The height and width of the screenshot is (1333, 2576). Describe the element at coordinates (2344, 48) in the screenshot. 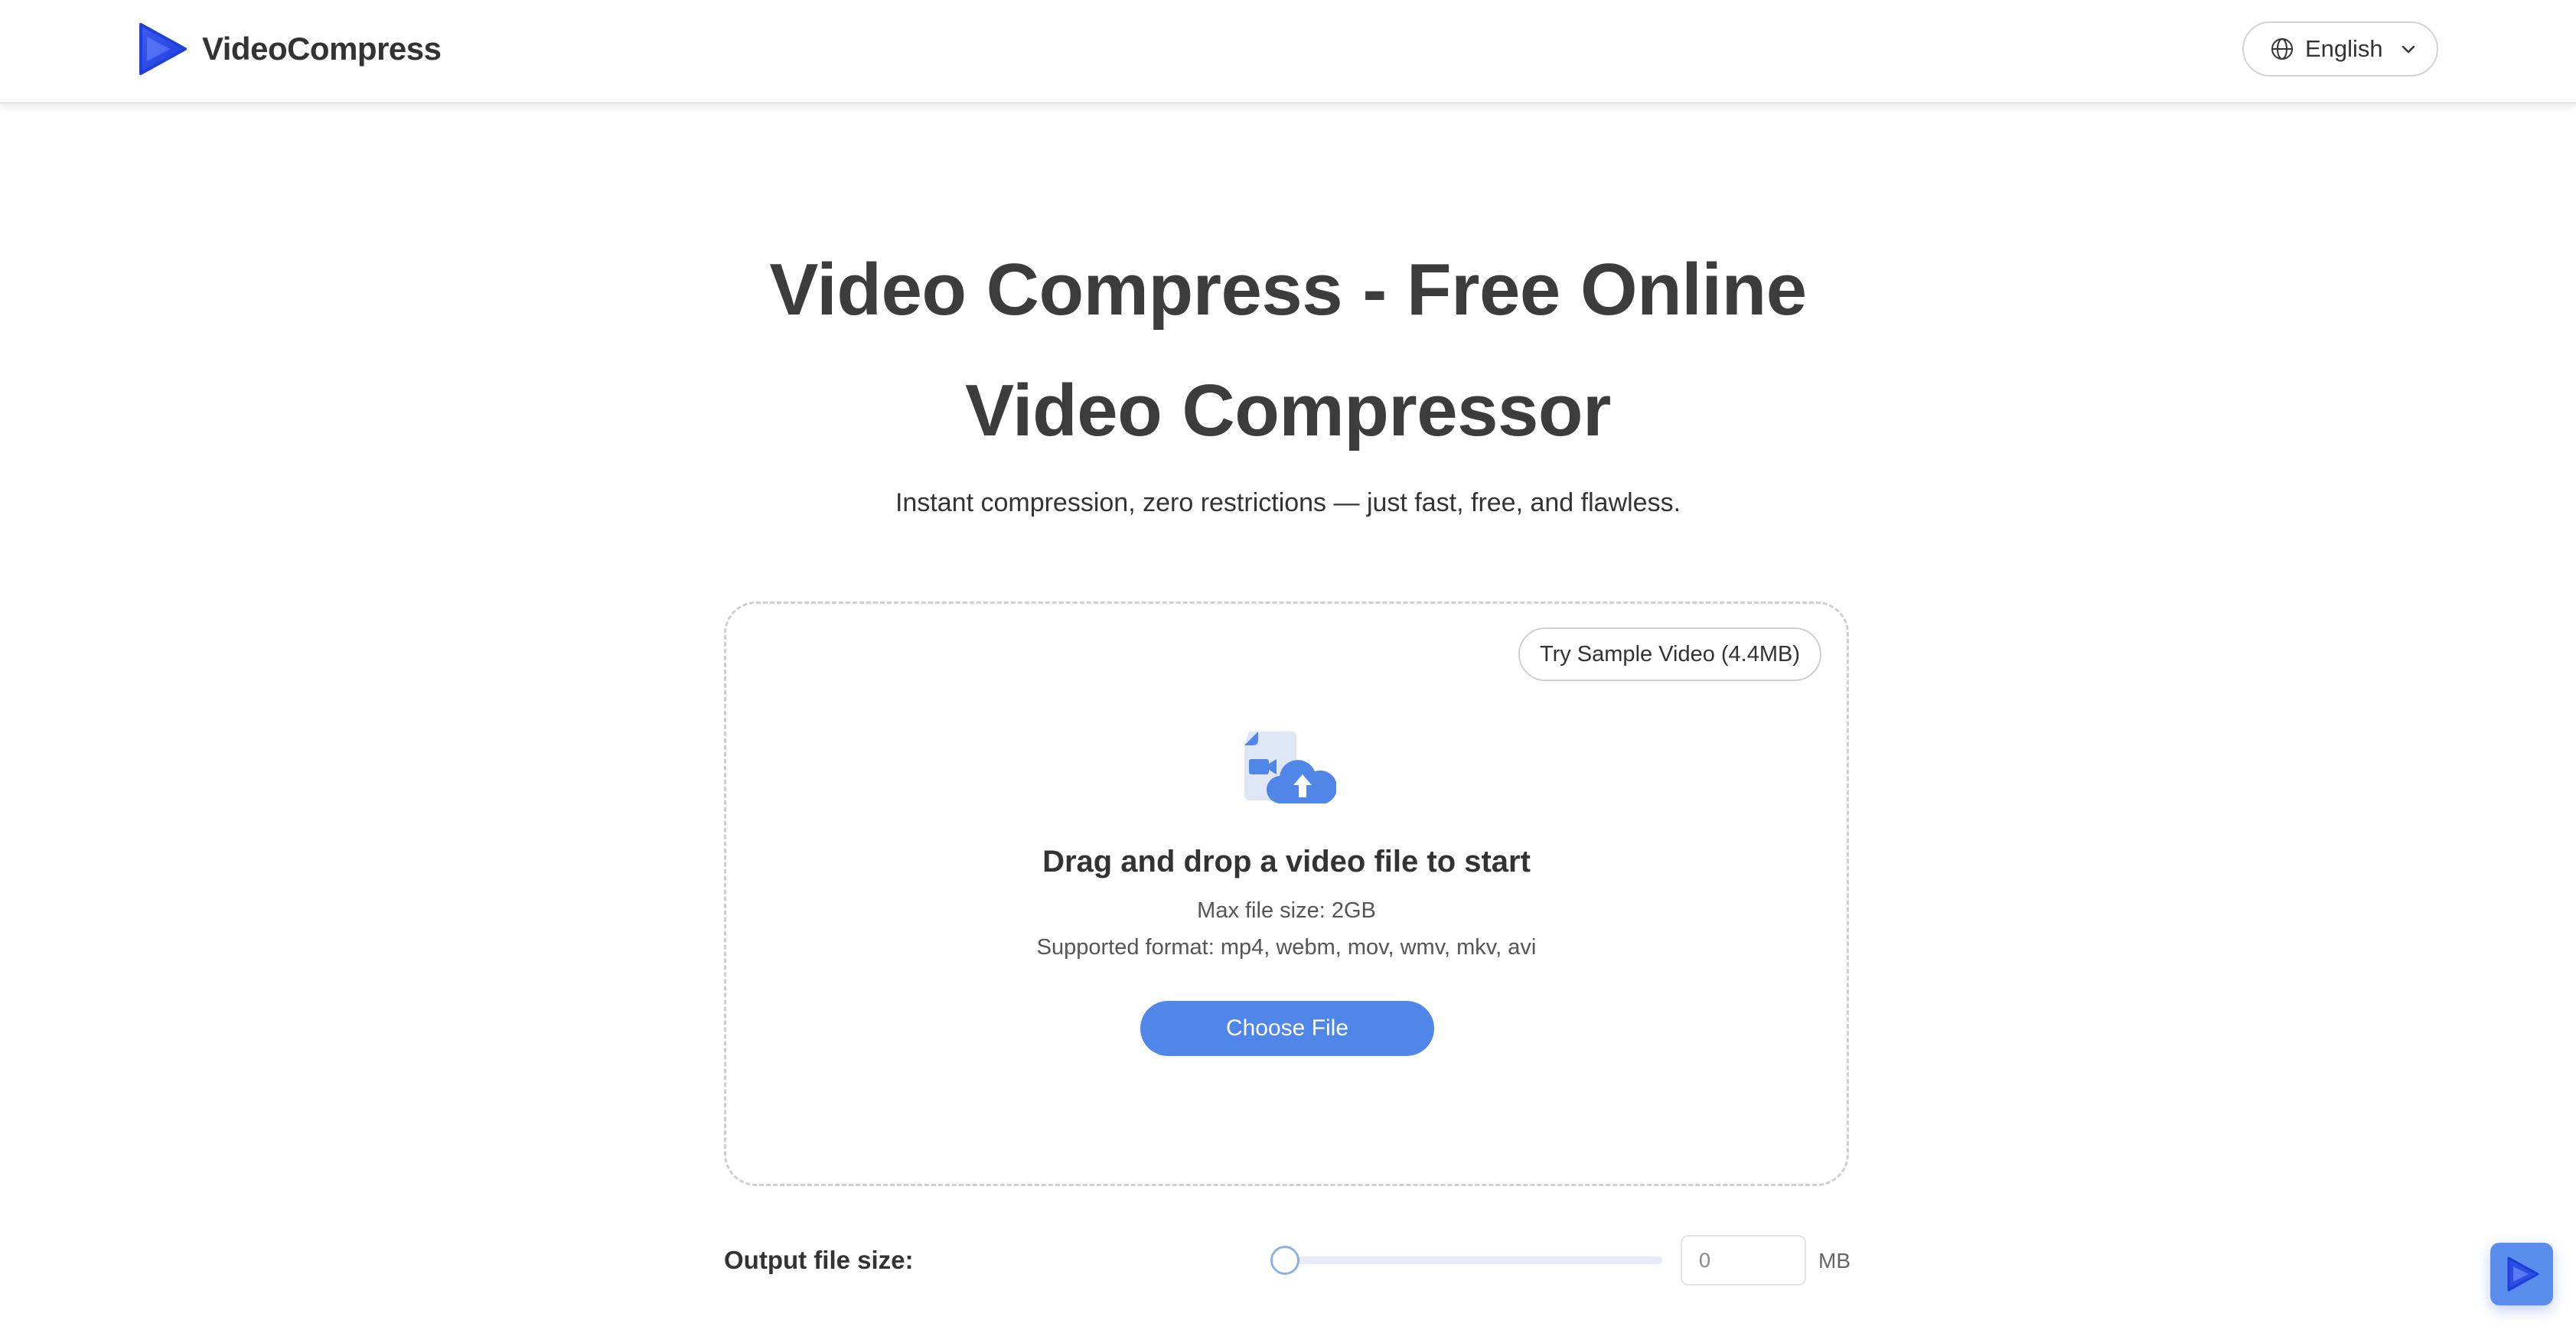

I see `language-label: English` at that location.